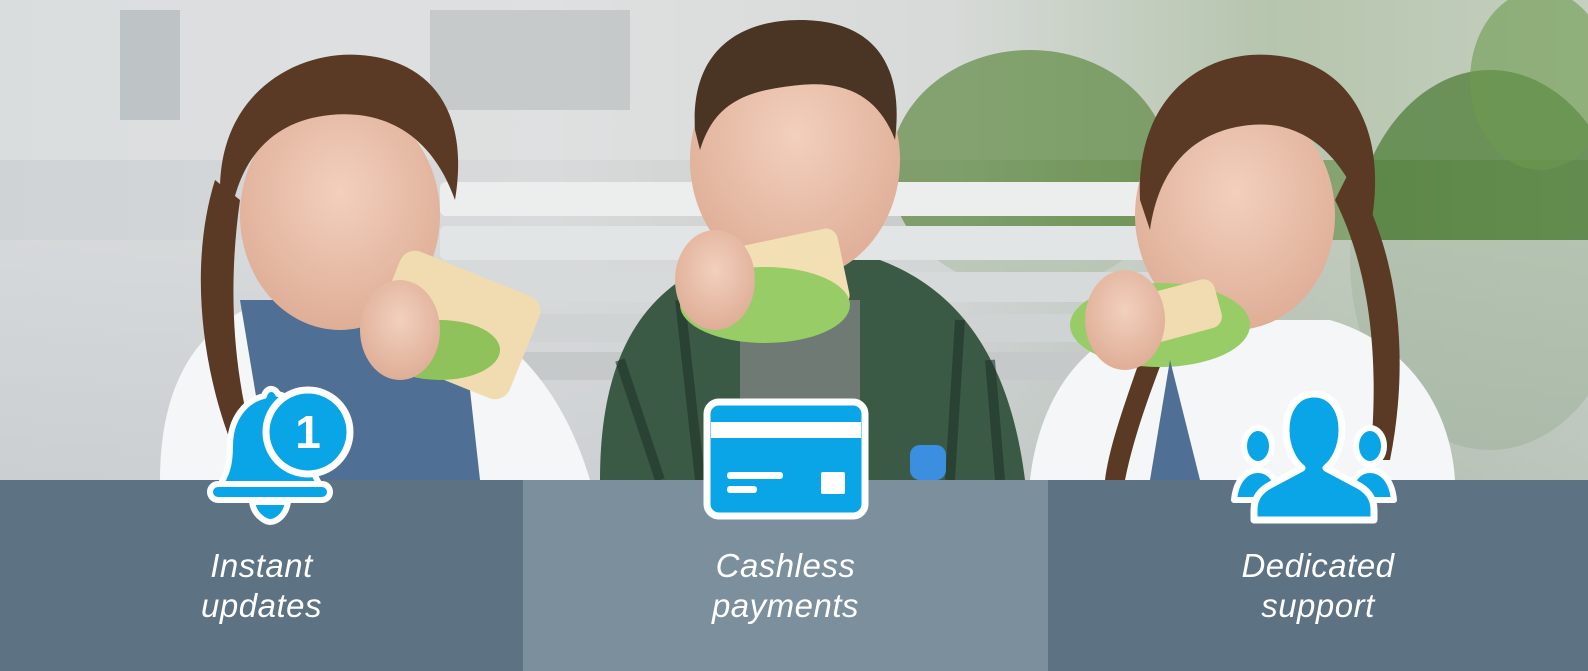 The width and height of the screenshot is (1588, 671). What do you see at coordinates (1318, 585) in the screenshot?
I see `feature-label: Dedicated support` at bounding box center [1318, 585].